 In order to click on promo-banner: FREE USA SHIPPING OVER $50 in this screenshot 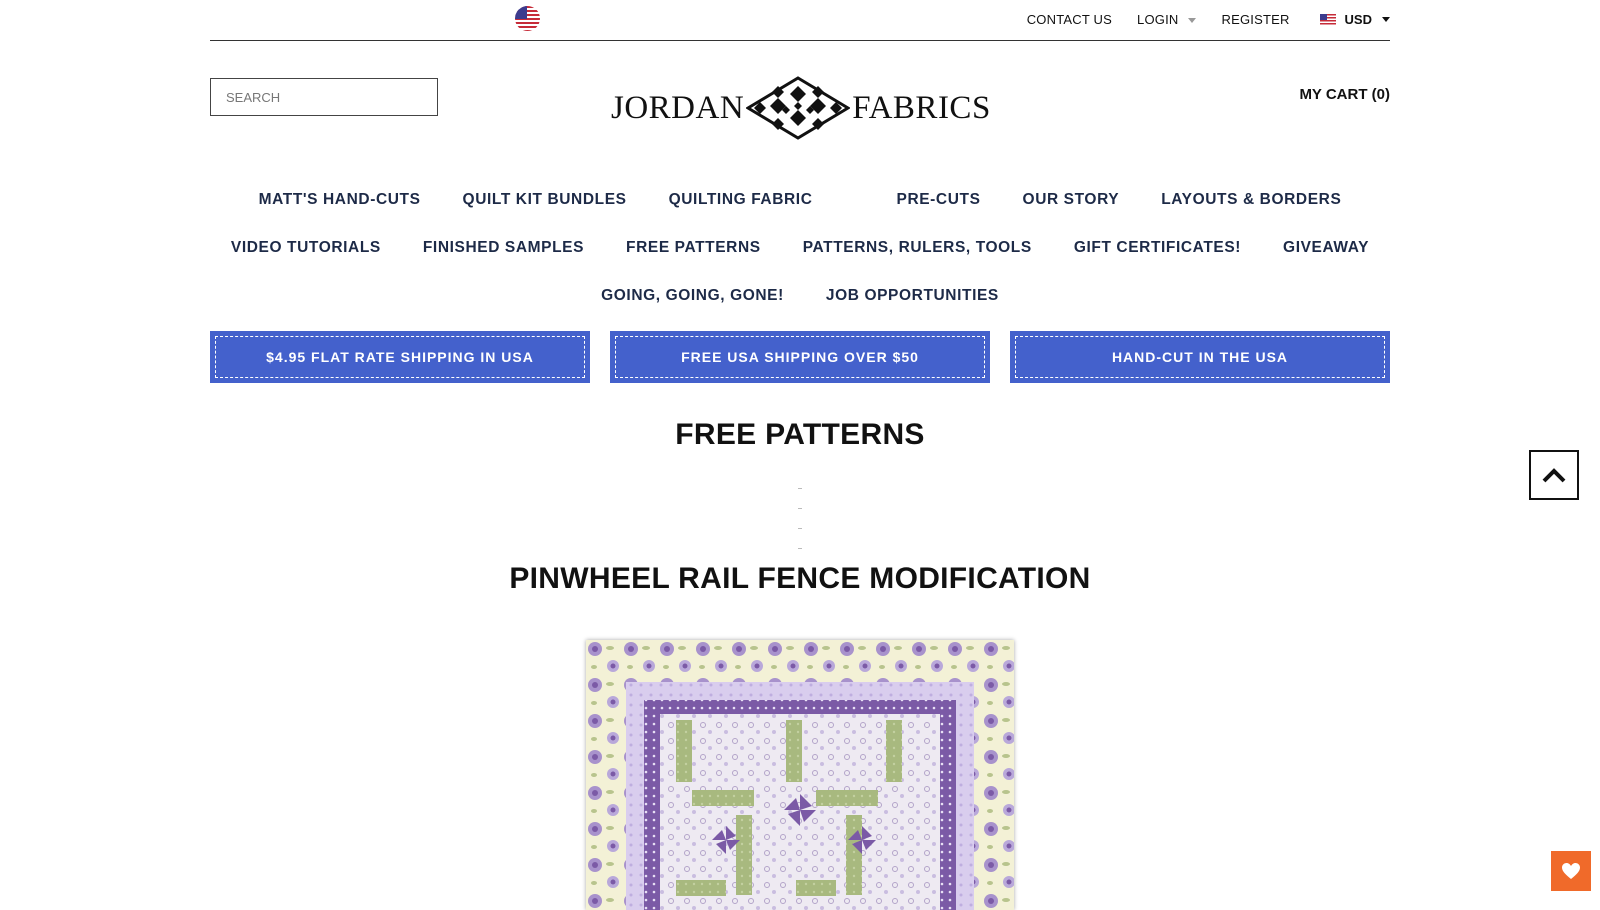, I will do `click(800, 357)`.